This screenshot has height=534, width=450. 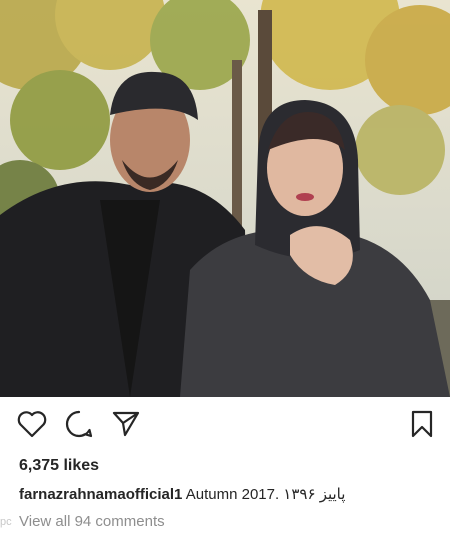 What do you see at coordinates (32, 424) in the screenshot?
I see `heart-icon` at bounding box center [32, 424].